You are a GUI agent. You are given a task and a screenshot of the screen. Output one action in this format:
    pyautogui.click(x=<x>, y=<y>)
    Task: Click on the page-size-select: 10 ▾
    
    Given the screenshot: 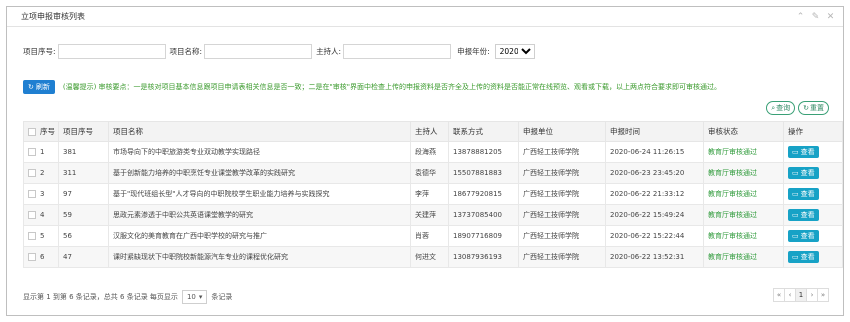 What is the action you would take?
    pyautogui.click(x=194, y=297)
    